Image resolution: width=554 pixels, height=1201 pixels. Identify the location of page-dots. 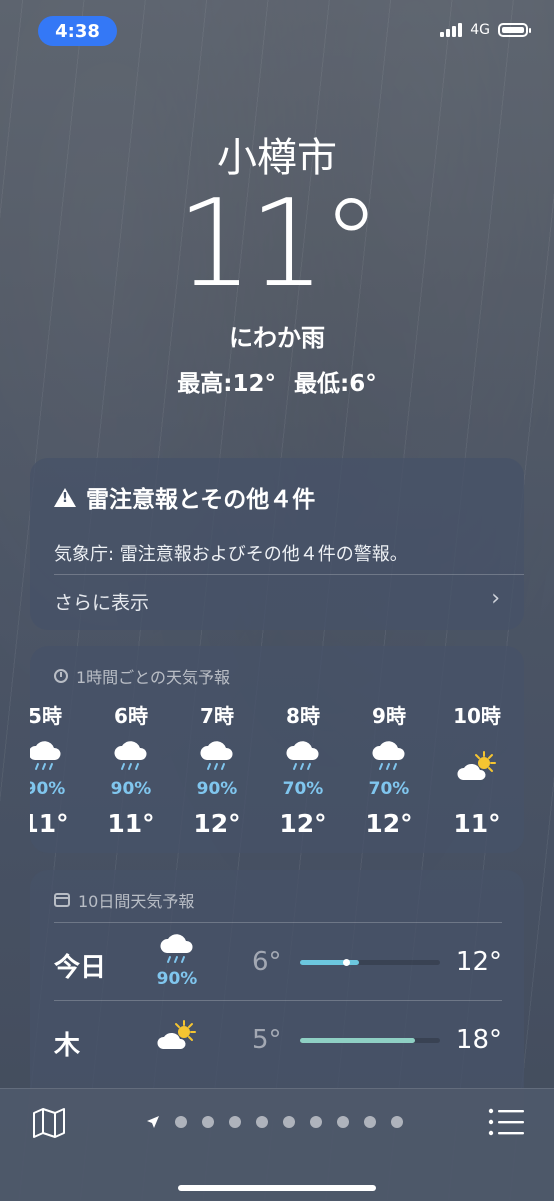
(289, 1122).